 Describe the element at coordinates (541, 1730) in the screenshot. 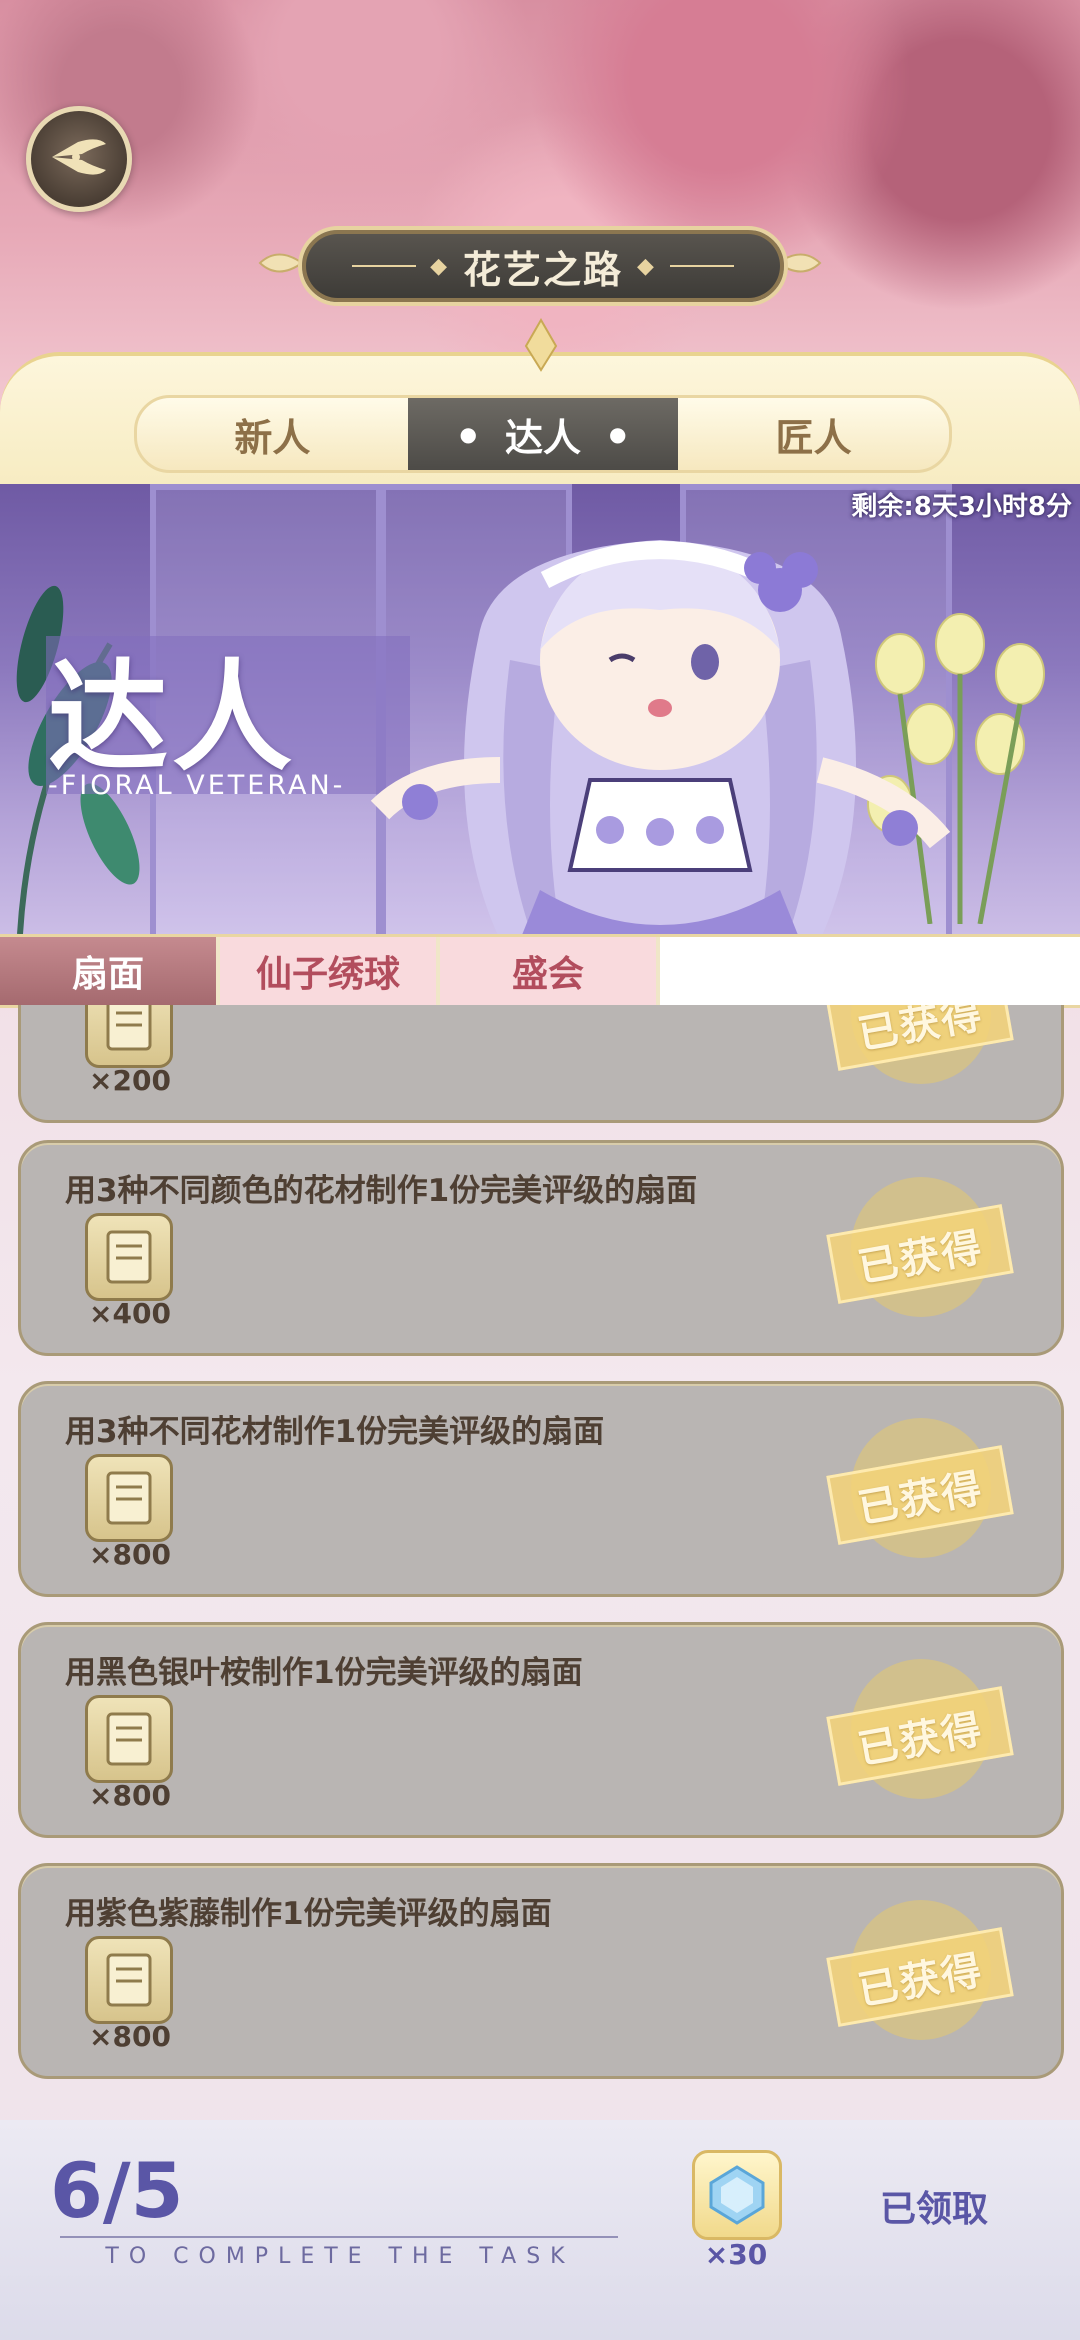

I see `task-card: 用黑色银叶桉制作1份完美评级的扇面 ×800 已获得` at that location.